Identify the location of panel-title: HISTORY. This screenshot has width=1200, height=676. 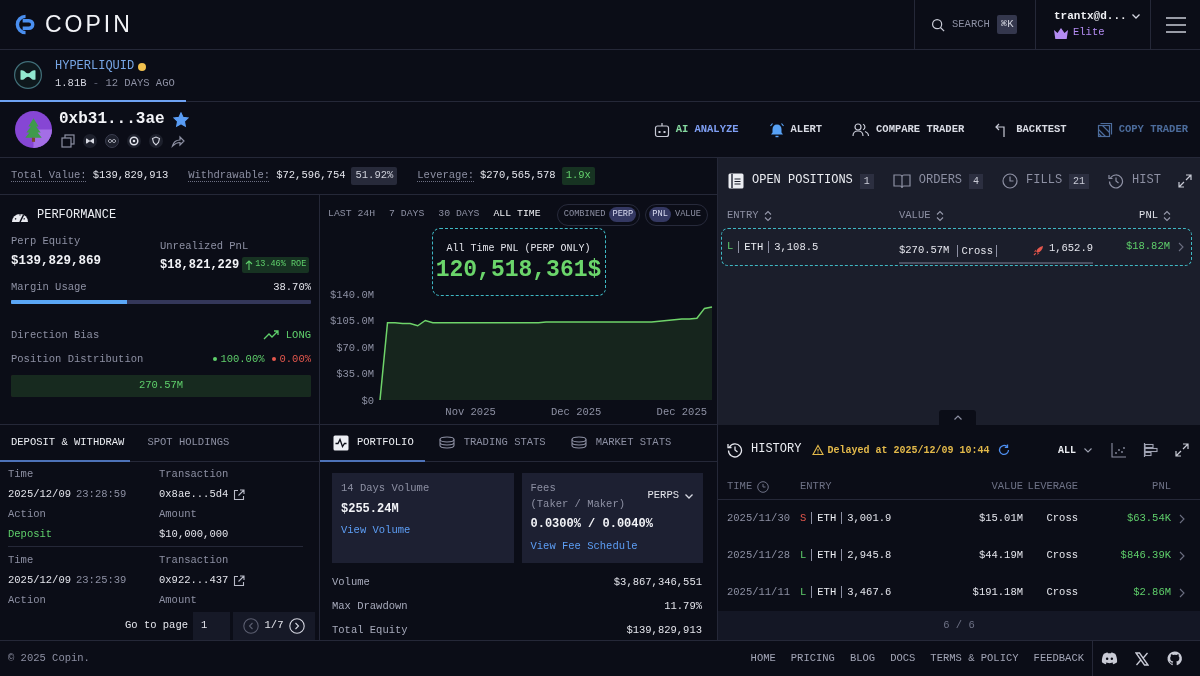
(776, 450).